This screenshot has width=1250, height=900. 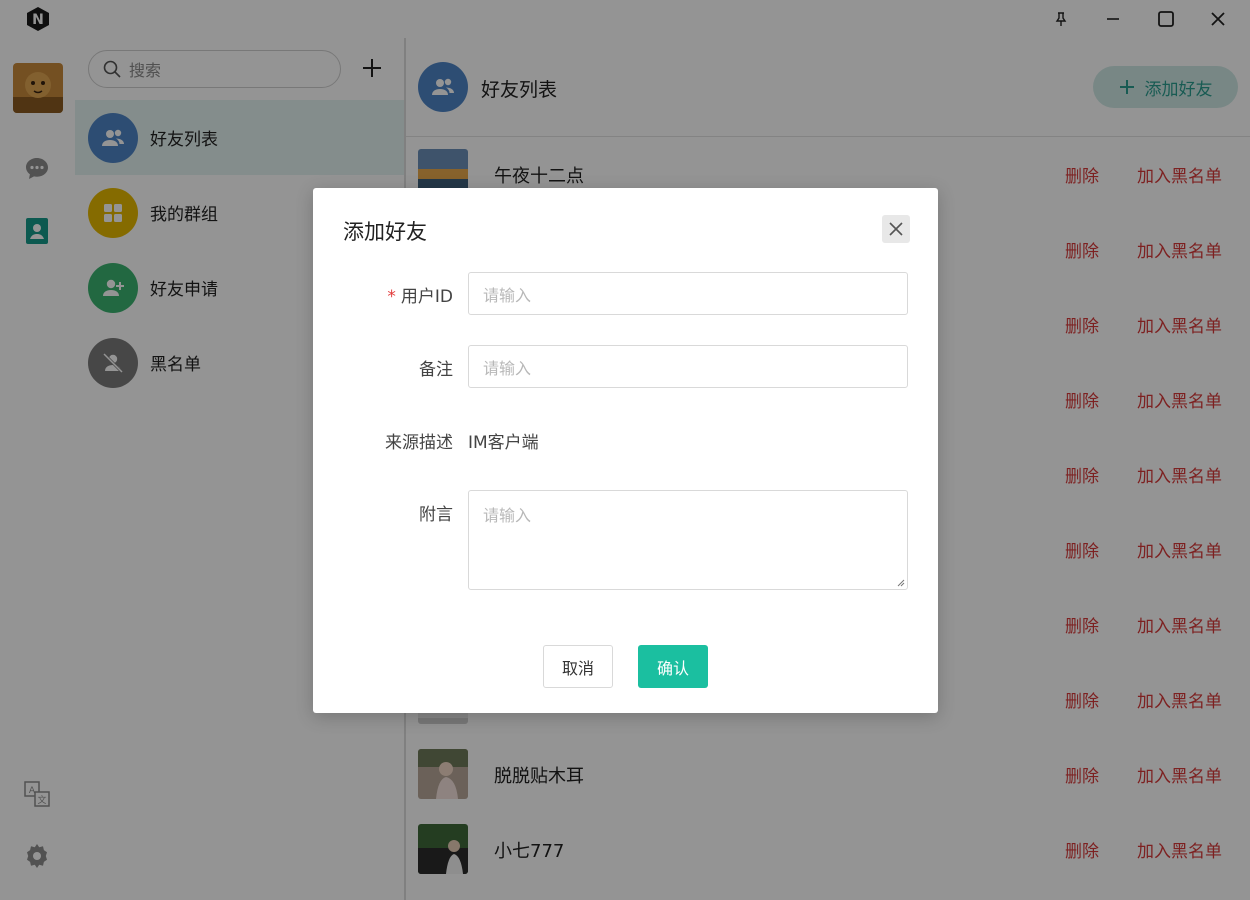 I want to click on close-icon, so click(x=896, y=229).